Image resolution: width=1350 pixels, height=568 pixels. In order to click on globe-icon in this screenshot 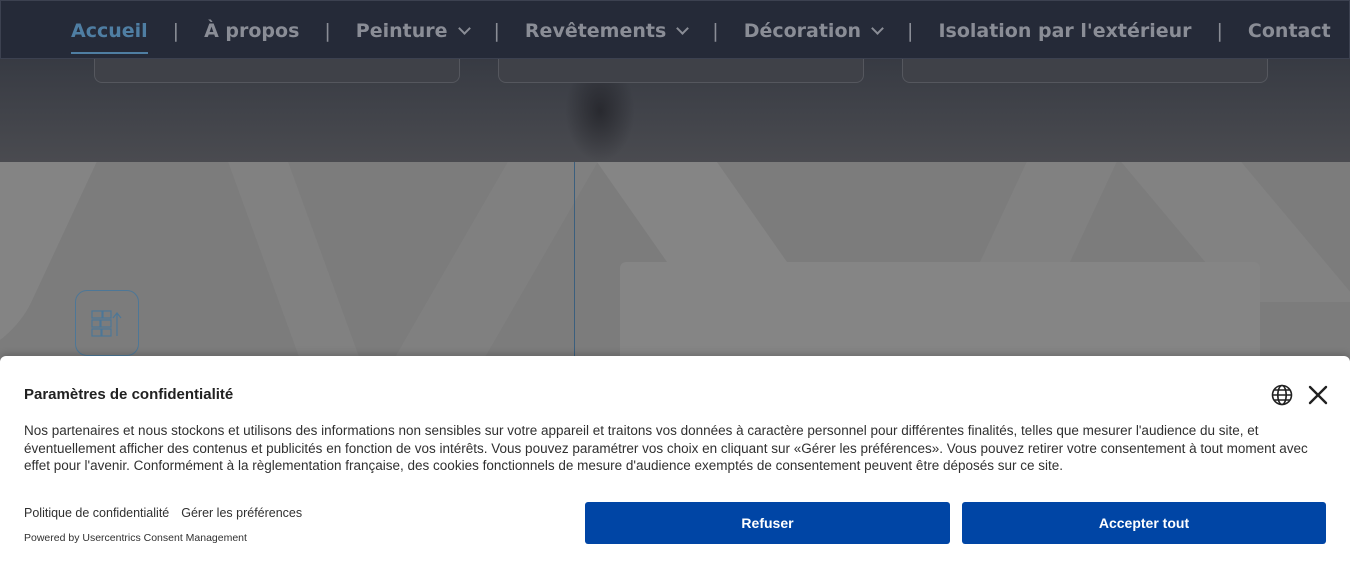, I will do `click(1282, 395)`.